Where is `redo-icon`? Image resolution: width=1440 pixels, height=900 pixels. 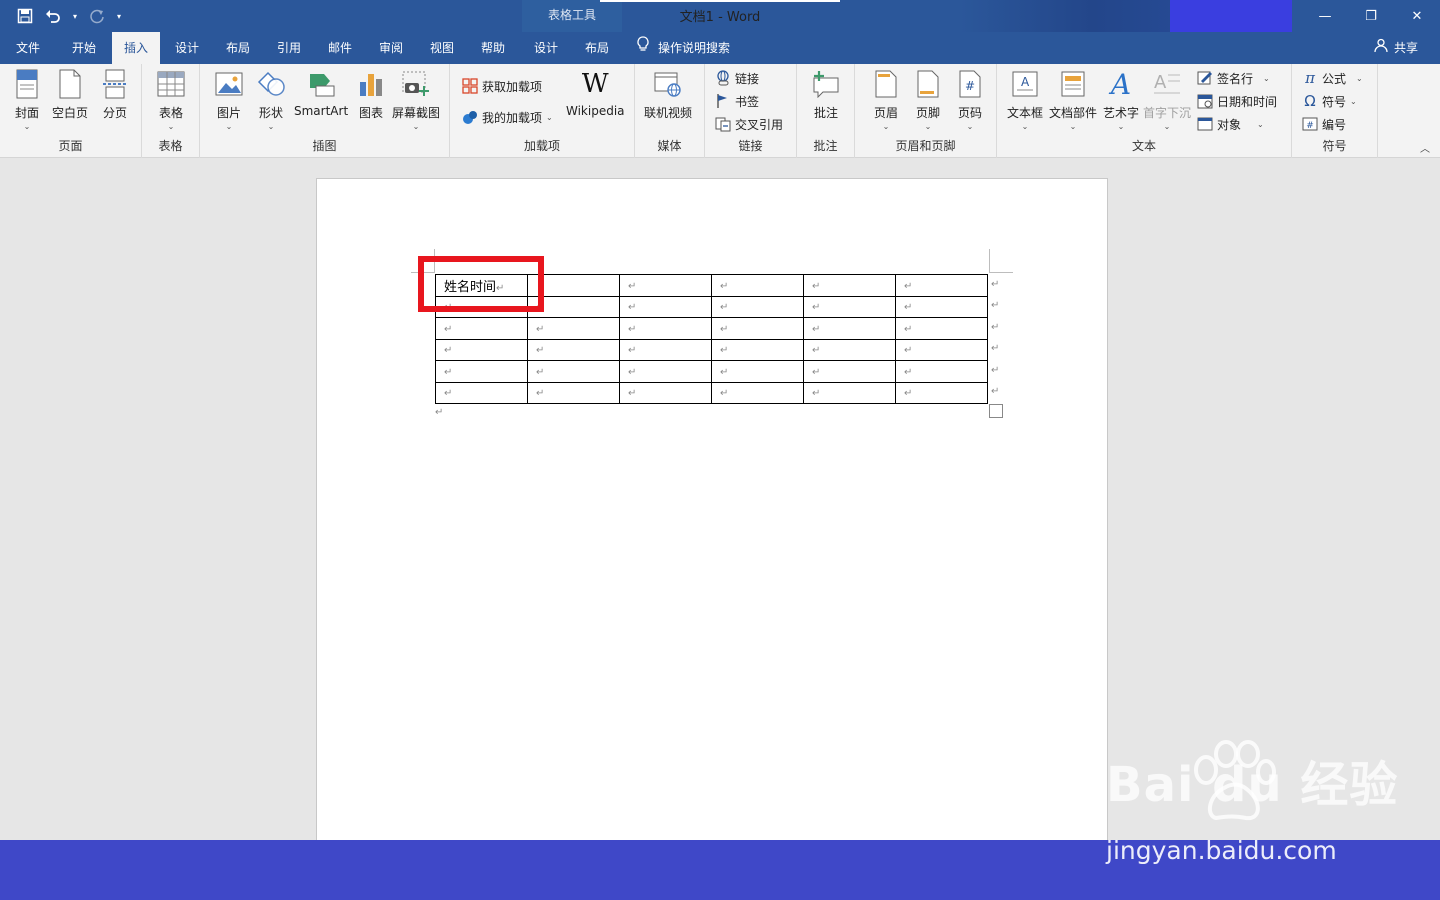 redo-icon is located at coordinates (97, 16).